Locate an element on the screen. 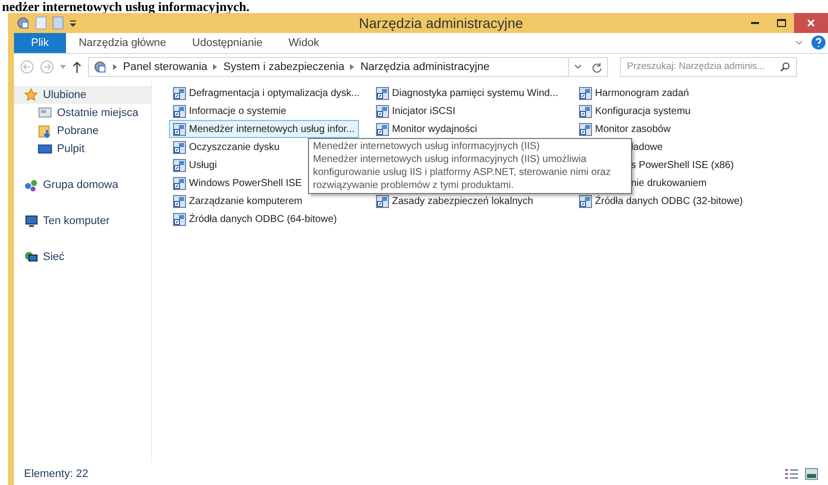 The height and width of the screenshot is (485, 828). breadcrumb-item: Narzędzia administracyjne is located at coordinates (425, 67).